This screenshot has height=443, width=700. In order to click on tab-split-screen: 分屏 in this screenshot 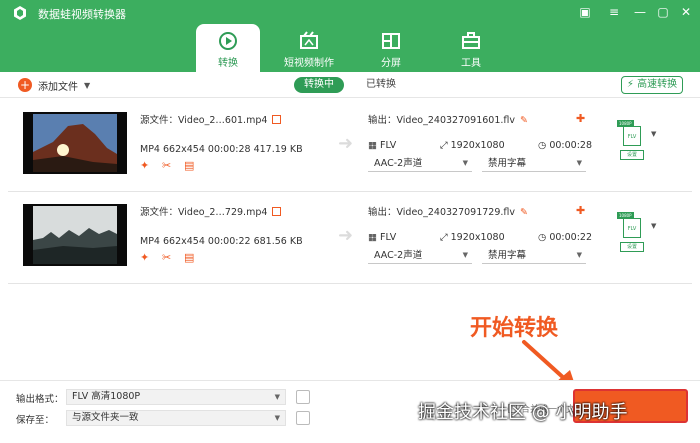, I will do `click(391, 48)`.